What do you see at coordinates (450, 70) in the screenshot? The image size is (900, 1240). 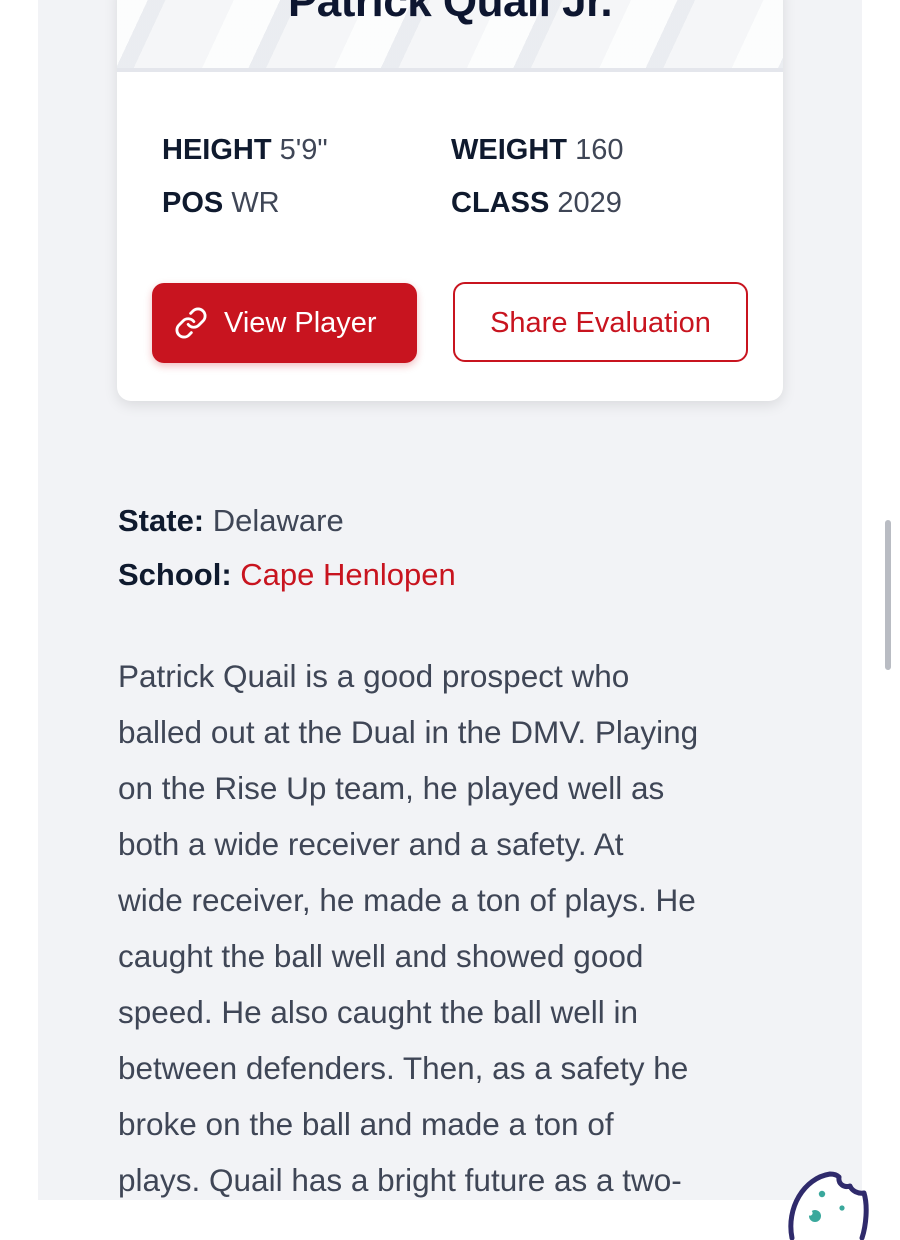 I see `divider` at bounding box center [450, 70].